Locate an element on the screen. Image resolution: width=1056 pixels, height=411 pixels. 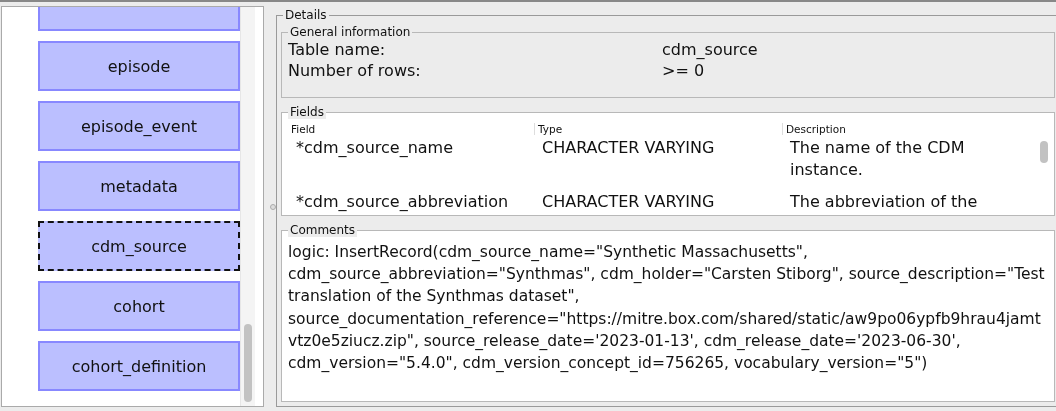
table-cell-text: *cdm_source_abbreviation is located at coordinates (402, 202).